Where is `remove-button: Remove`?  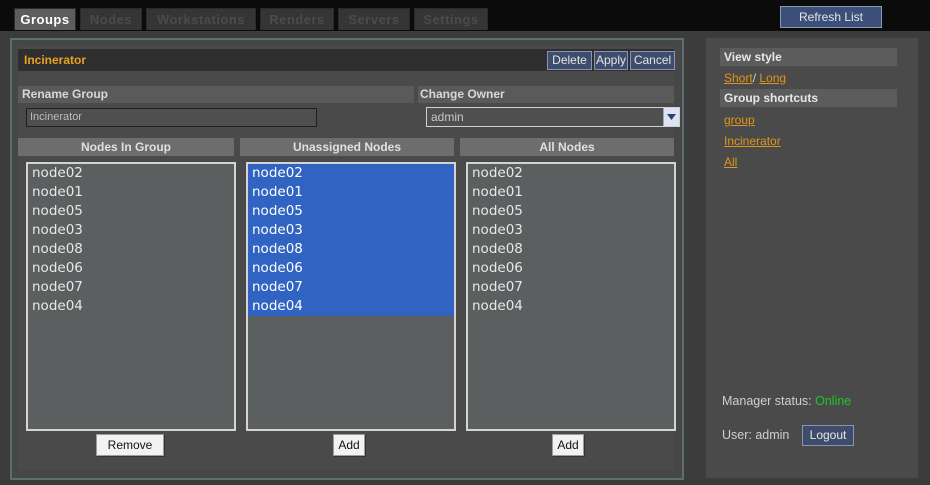 remove-button: Remove is located at coordinates (130, 445).